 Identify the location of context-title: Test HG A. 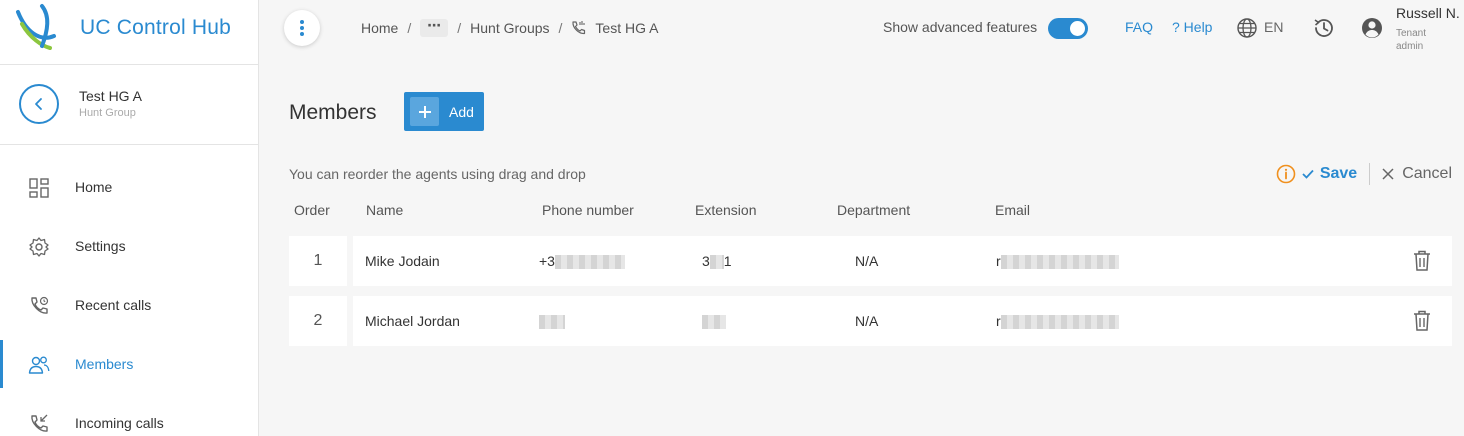
(111, 96).